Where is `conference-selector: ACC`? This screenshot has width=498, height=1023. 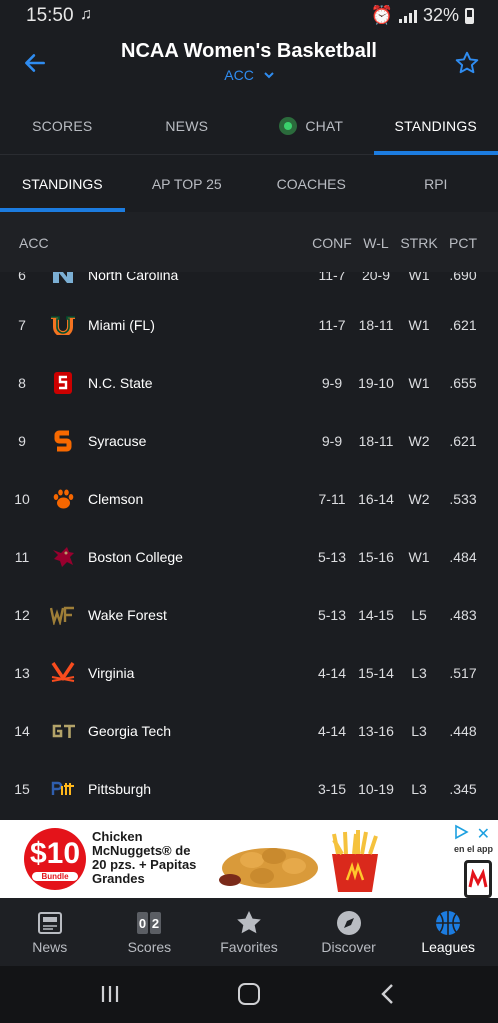
conference-selector: ACC is located at coordinates (249, 75).